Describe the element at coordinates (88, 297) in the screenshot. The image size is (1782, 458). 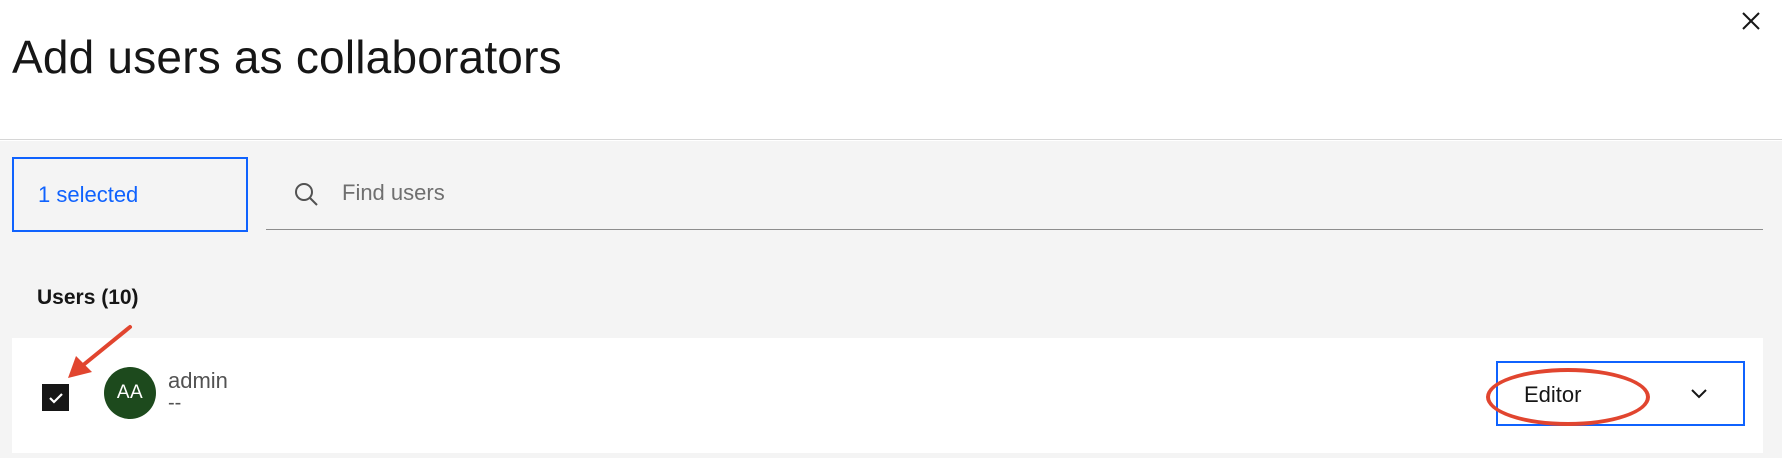
I see `users-section-label: Users (10)` at that location.